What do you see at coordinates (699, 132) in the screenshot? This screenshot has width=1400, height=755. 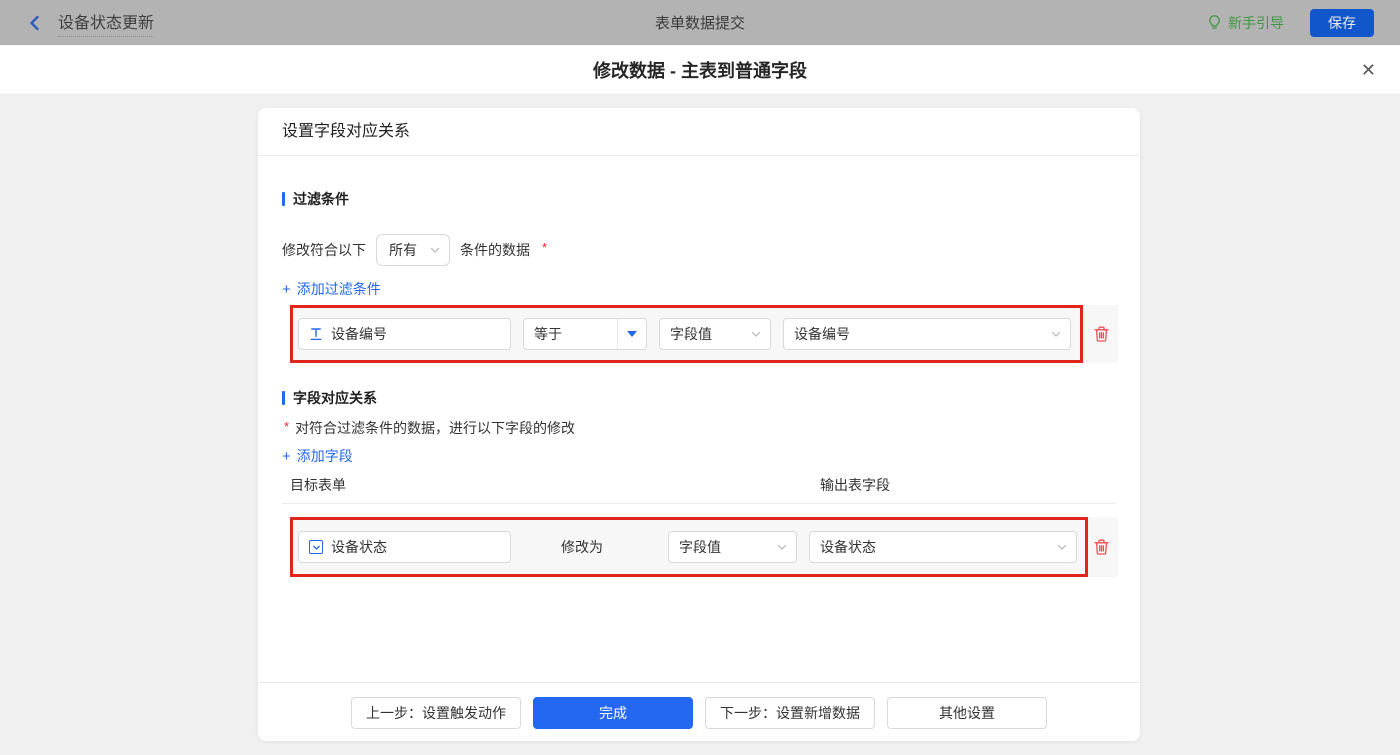 I see `card-title: 设置字段对应关系` at bounding box center [699, 132].